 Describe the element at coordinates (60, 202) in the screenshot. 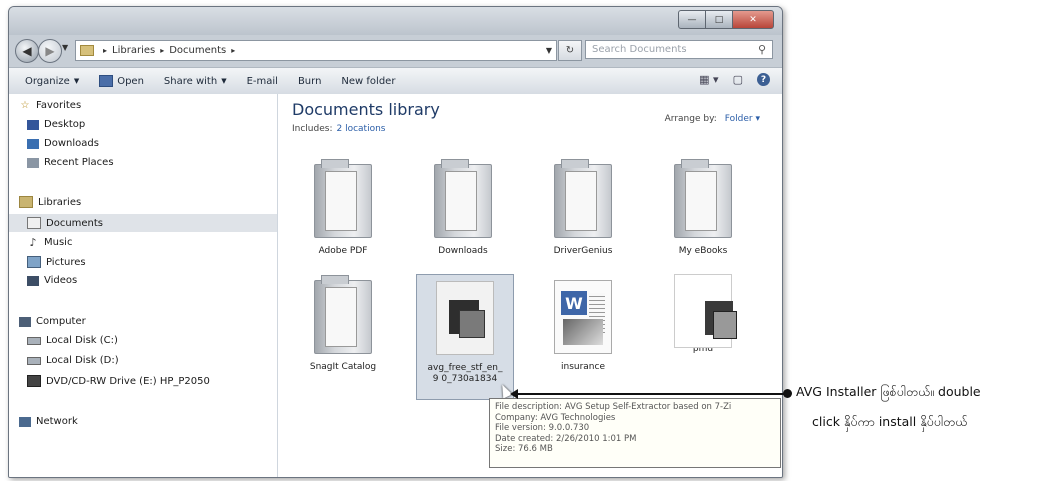

I see `nav-label: Libraries` at that location.